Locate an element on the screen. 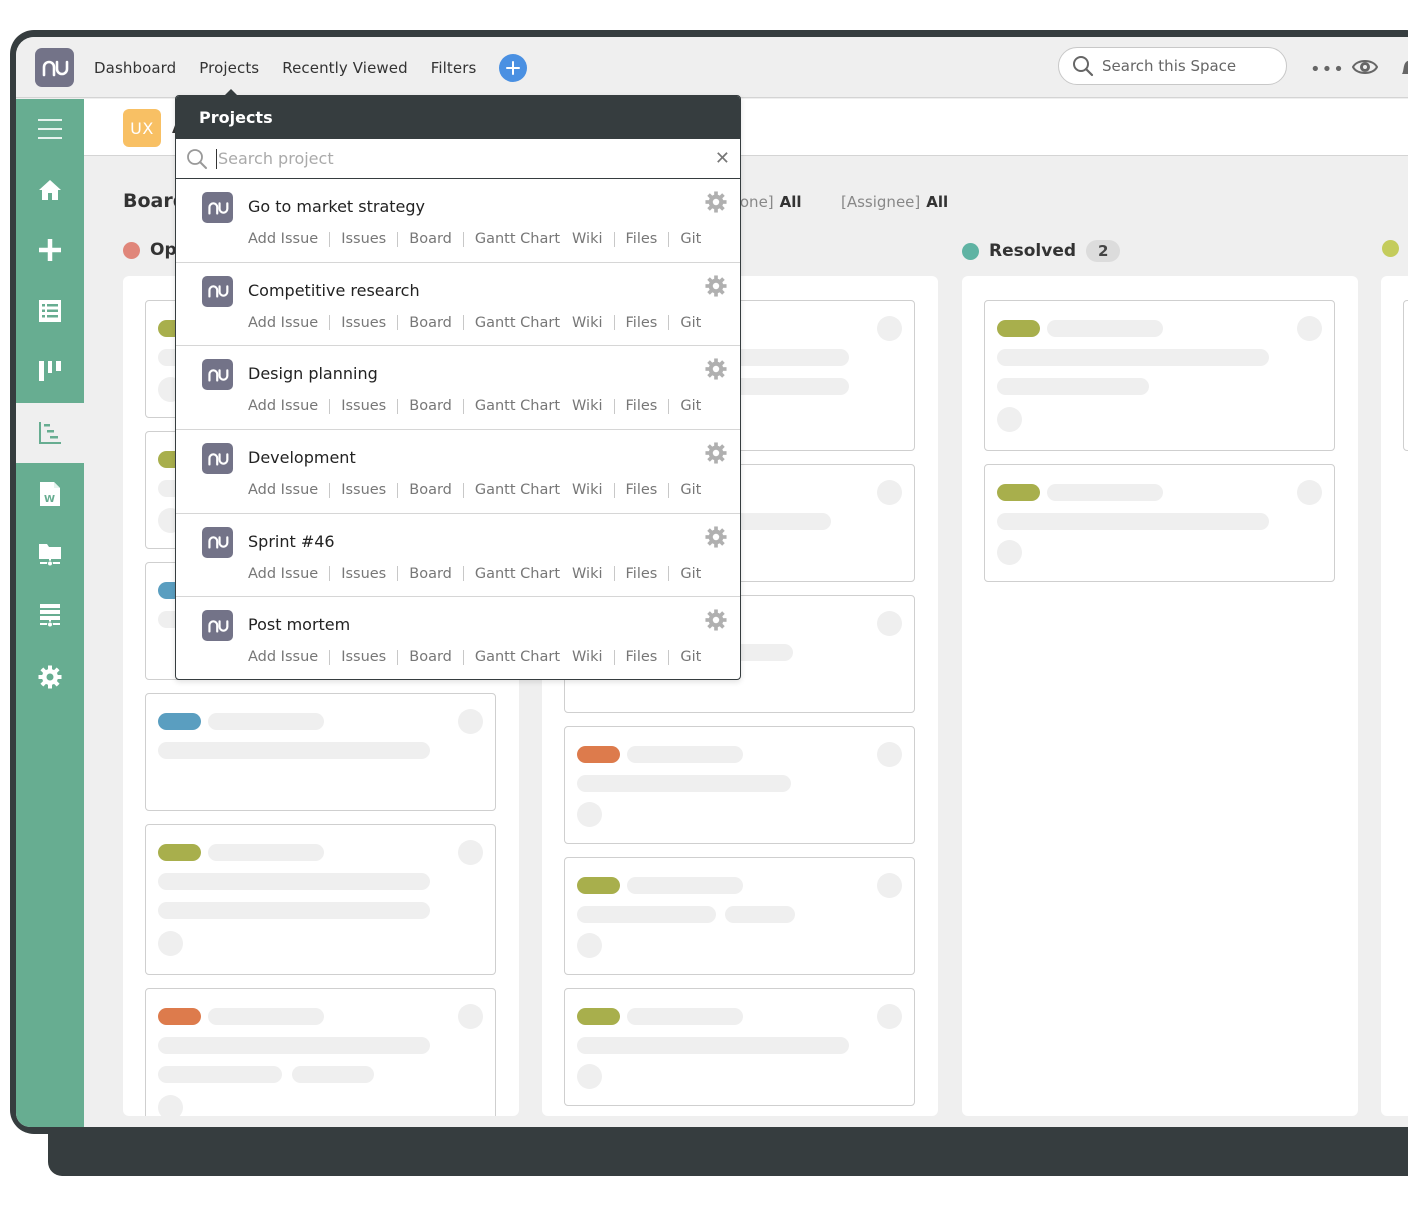 The image size is (1408, 1232). sidebar-item-shared-files is located at coordinates (50, 555).